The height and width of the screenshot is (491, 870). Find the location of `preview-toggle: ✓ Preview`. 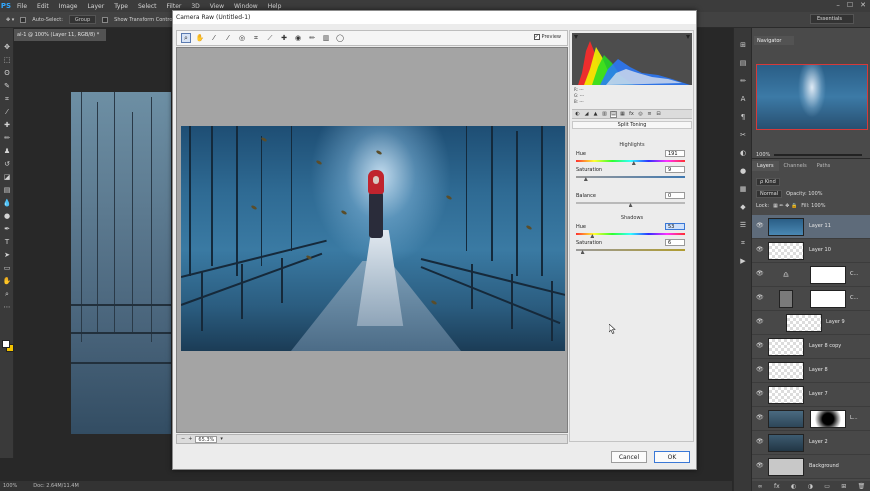

preview-toggle: ✓ Preview is located at coordinates (547, 37).